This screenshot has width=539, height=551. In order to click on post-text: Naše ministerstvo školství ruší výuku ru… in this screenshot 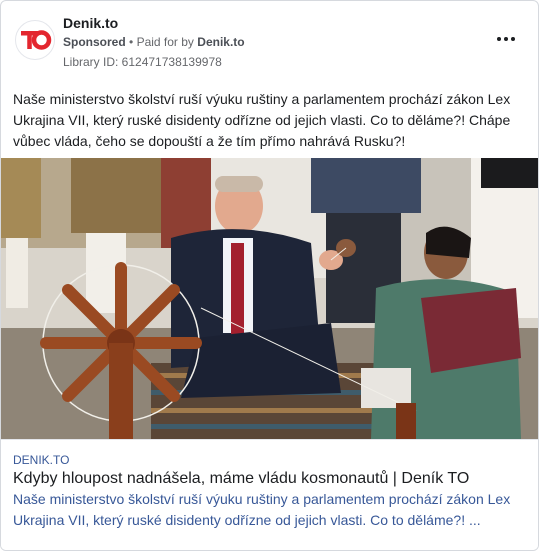, I will do `click(262, 120)`.